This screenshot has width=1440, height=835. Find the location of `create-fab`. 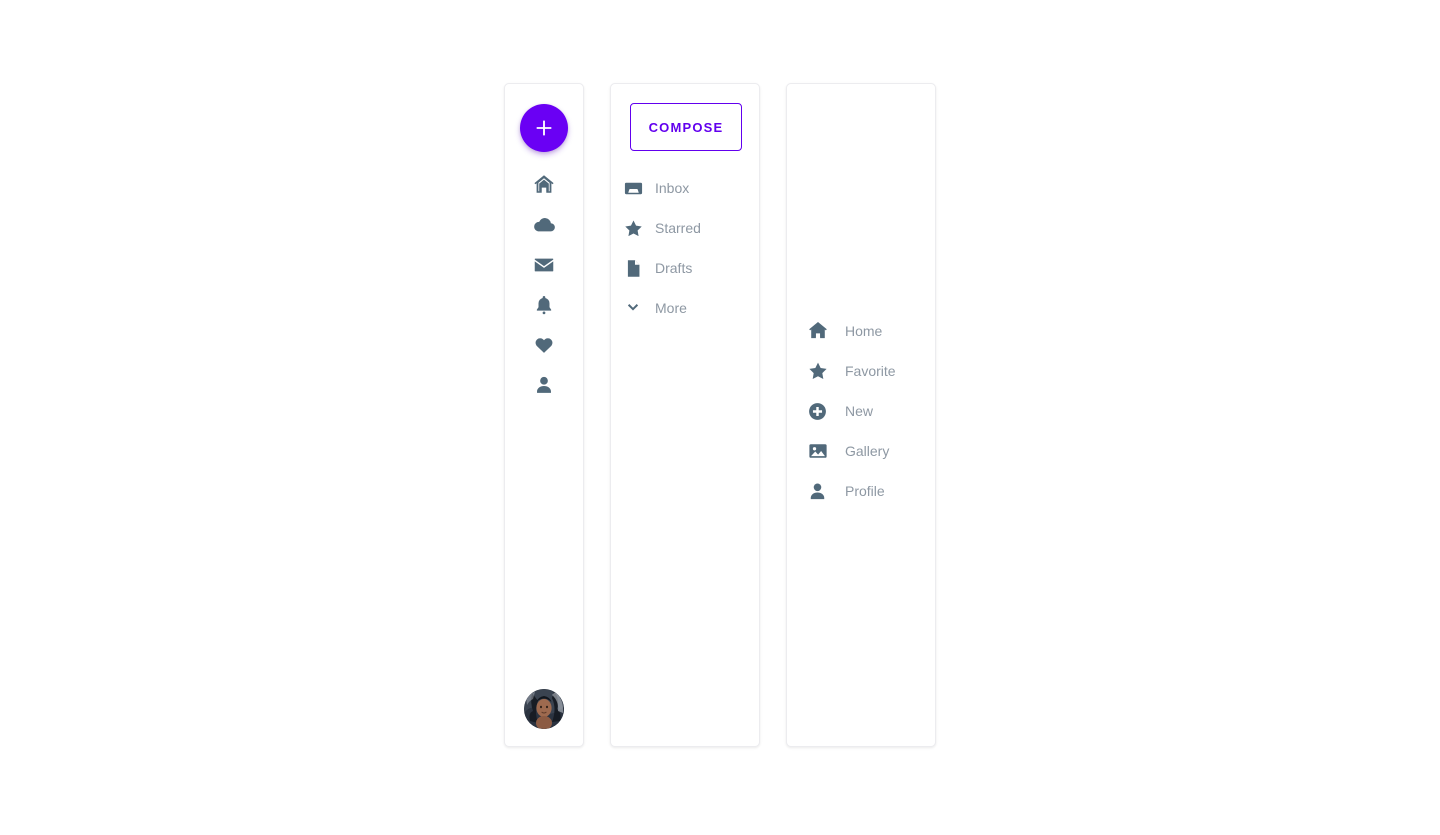

create-fab is located at coordinates (544, 128).